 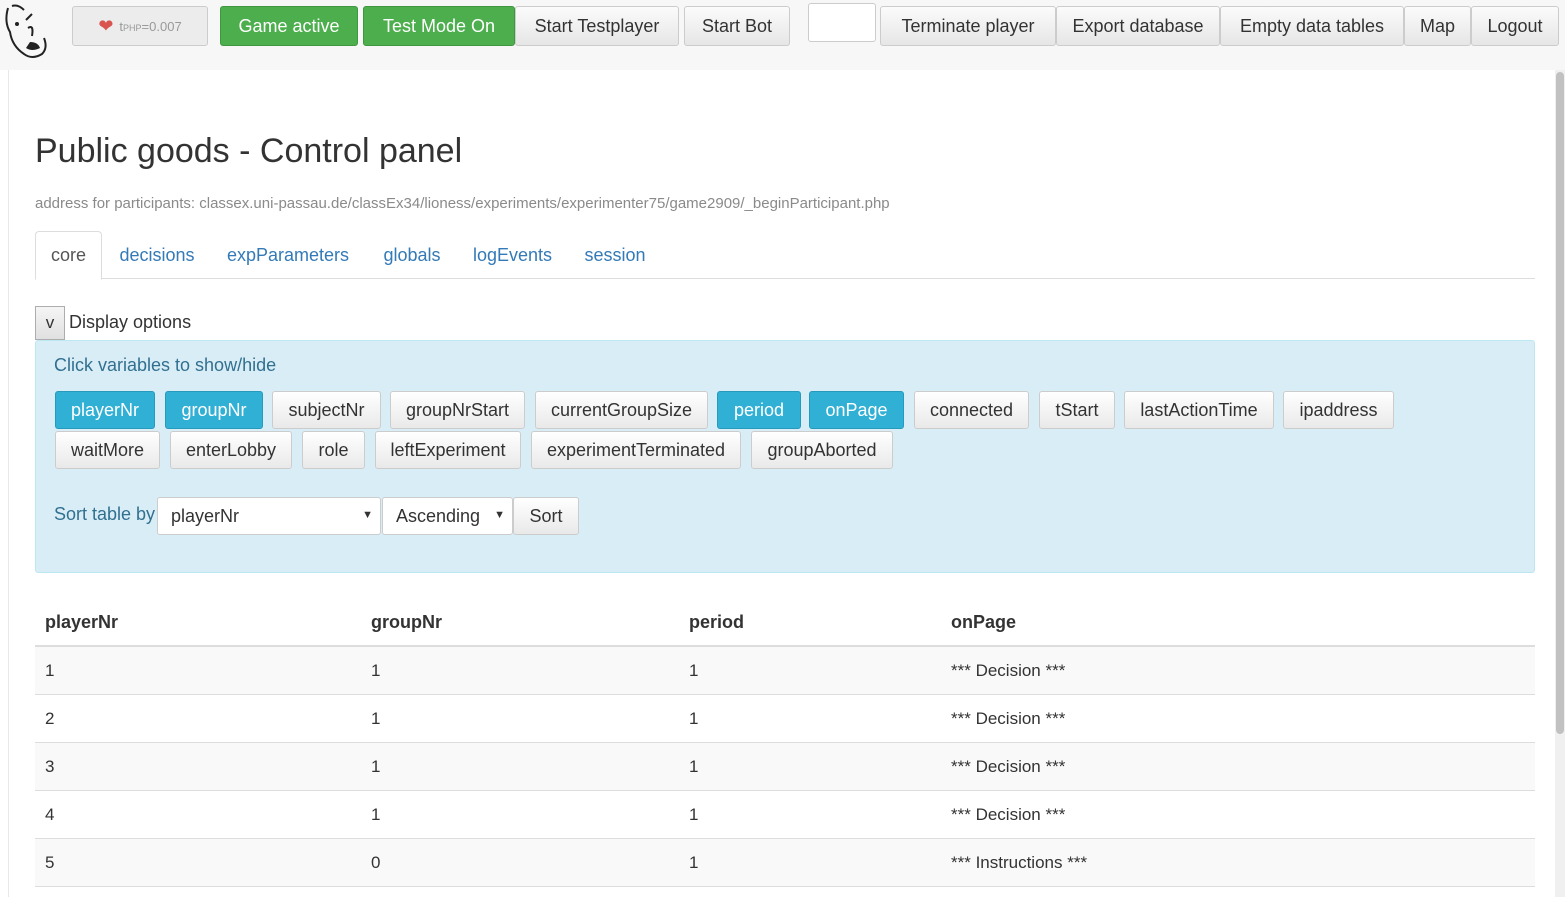 What do you see at coordinates (968, 26) in the screenshot?
I see `terminate-player-button: Terminate player` at bounding box center [968, 26].